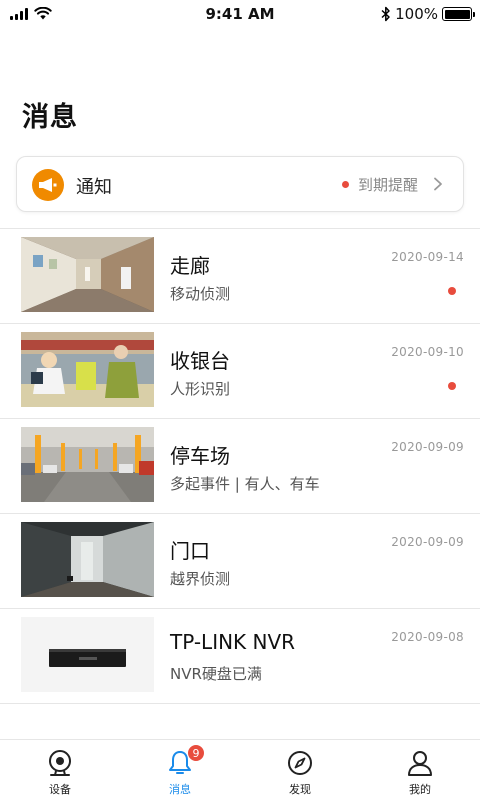 The image size is (480, 800). What do you see at coordinates (388, 185) in the screenshot?
I see `notice-expiry-reminder: 到期提醒` at bounding box center [388, 185].